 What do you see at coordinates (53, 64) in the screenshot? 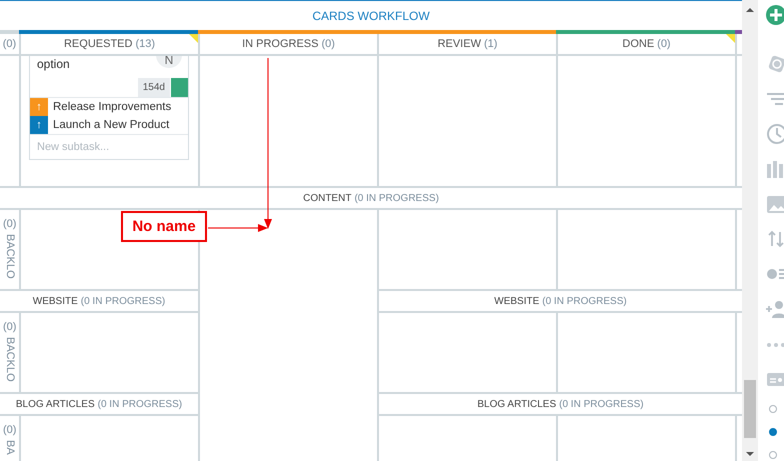
I see `card-title: option` at bounding box center [53, 64].